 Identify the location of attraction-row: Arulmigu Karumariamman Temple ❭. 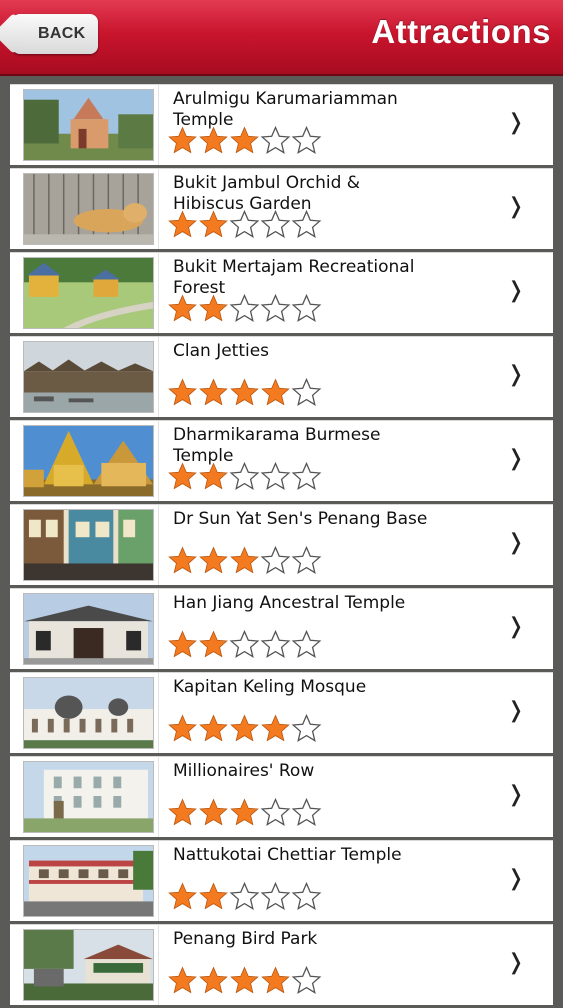
(281, 124).